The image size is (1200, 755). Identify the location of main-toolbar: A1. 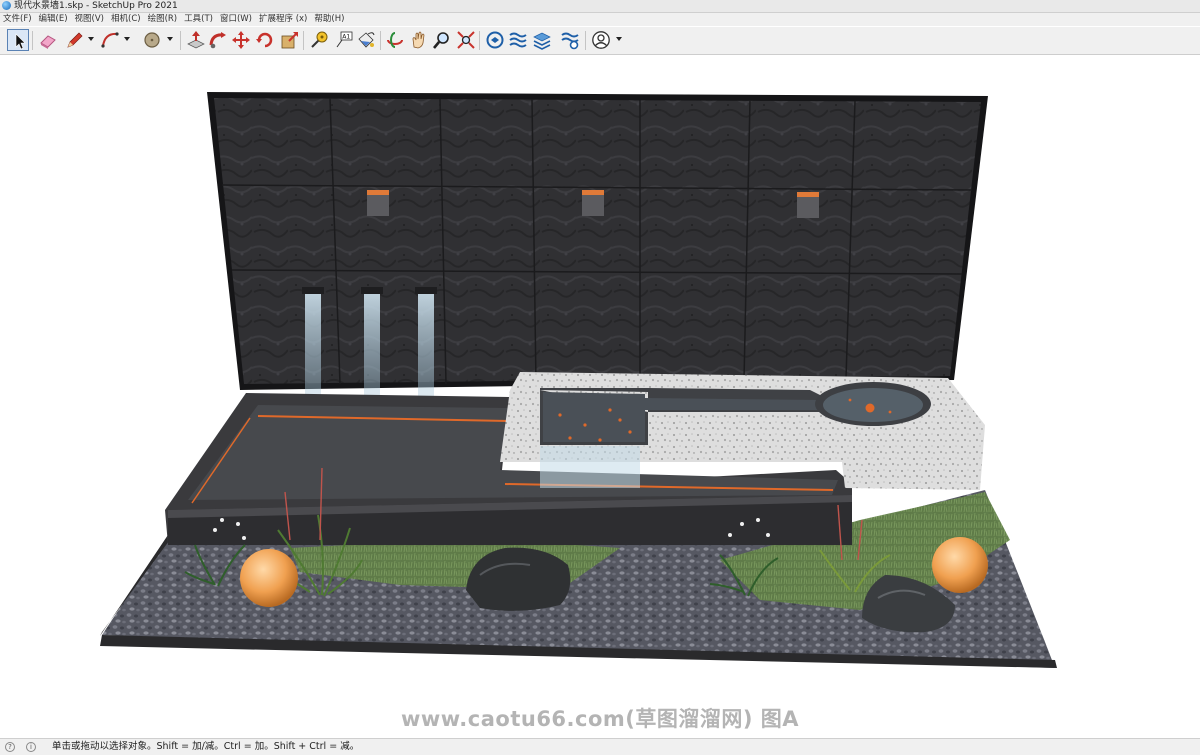
(600, 41).